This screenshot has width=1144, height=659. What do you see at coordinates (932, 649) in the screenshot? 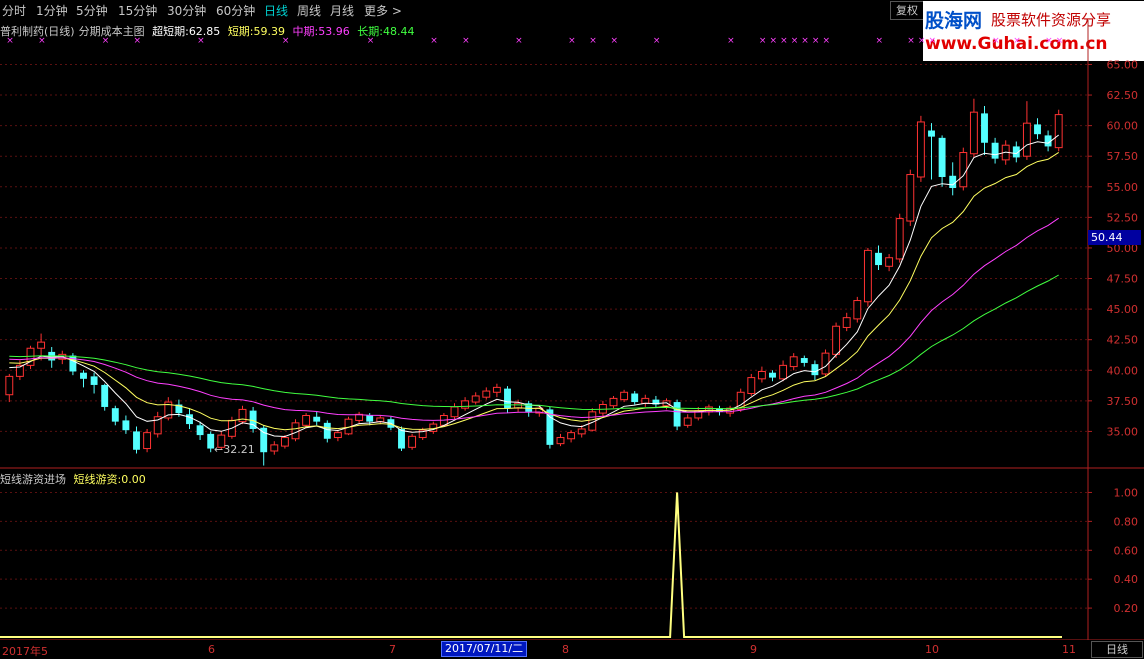
I see `date-label-oct: 10` at bounding box center [932, 649].